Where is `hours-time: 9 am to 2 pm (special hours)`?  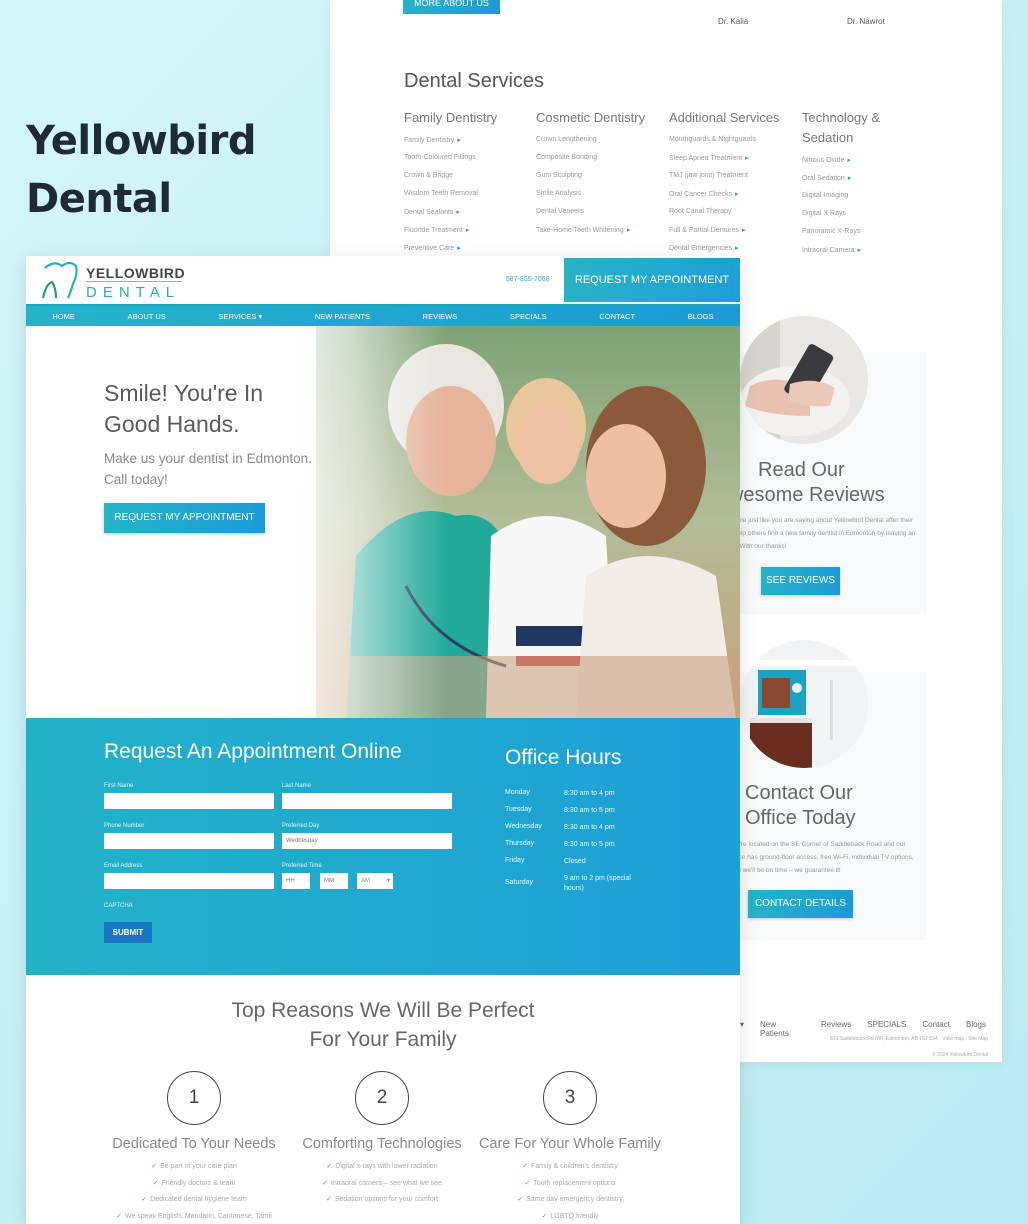 hours-time: 9 am to 2 pm (special hours) is located at coordinates (597, 883).